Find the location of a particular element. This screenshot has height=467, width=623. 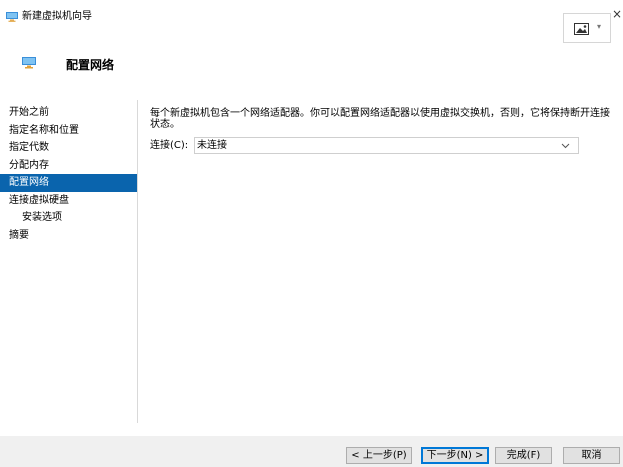

connection-value: 未连接 is located at coordinates (212, 145).